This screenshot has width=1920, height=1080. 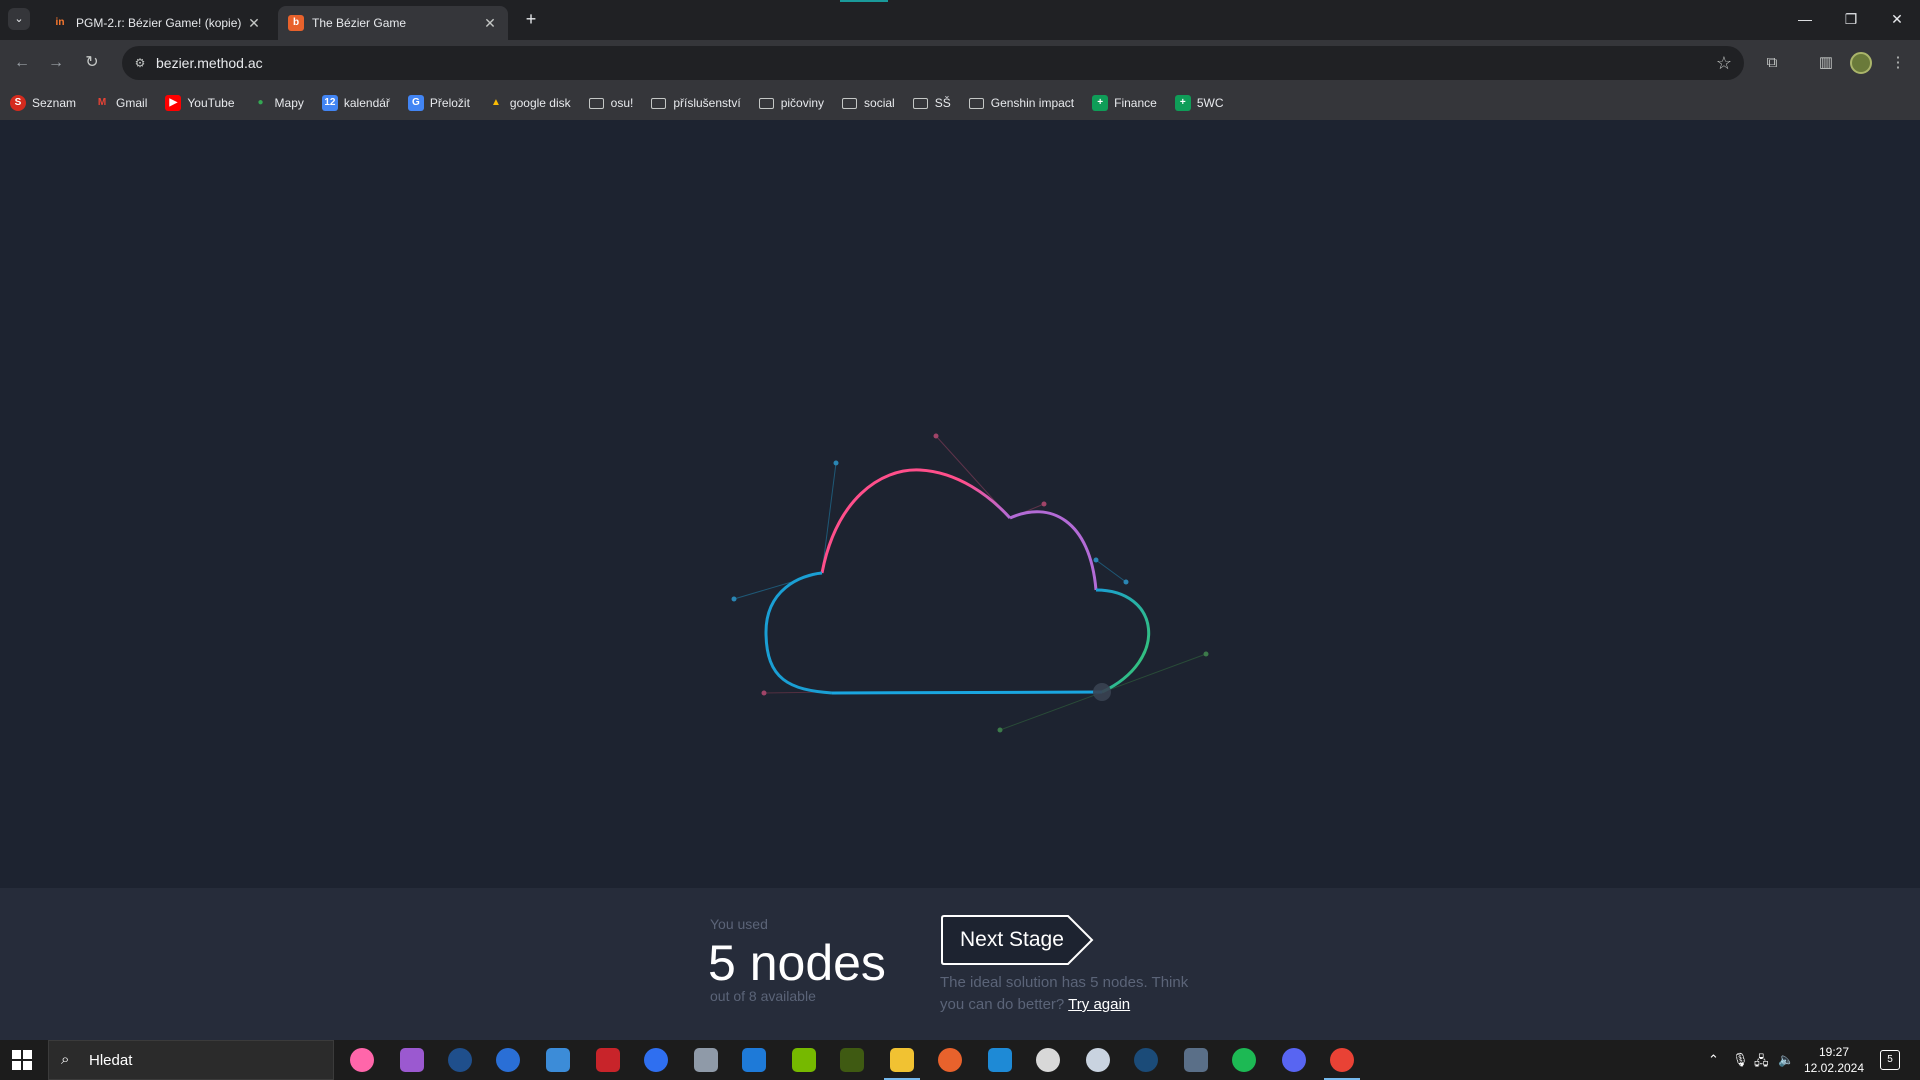 What do you see at coordinates (211, 103) in the screenshot?
I see `bookmark-label: YouTube` at bounding box center [211, 103].